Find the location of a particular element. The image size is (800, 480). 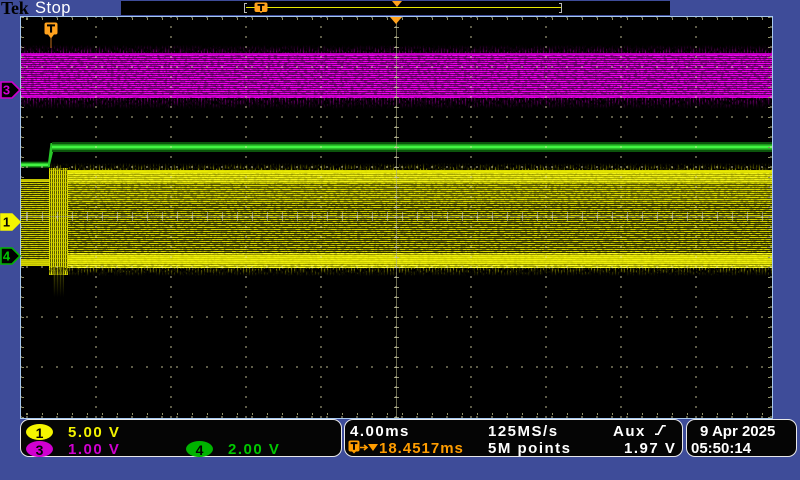

svg-text: 4 is located at coordinates (7, 256).